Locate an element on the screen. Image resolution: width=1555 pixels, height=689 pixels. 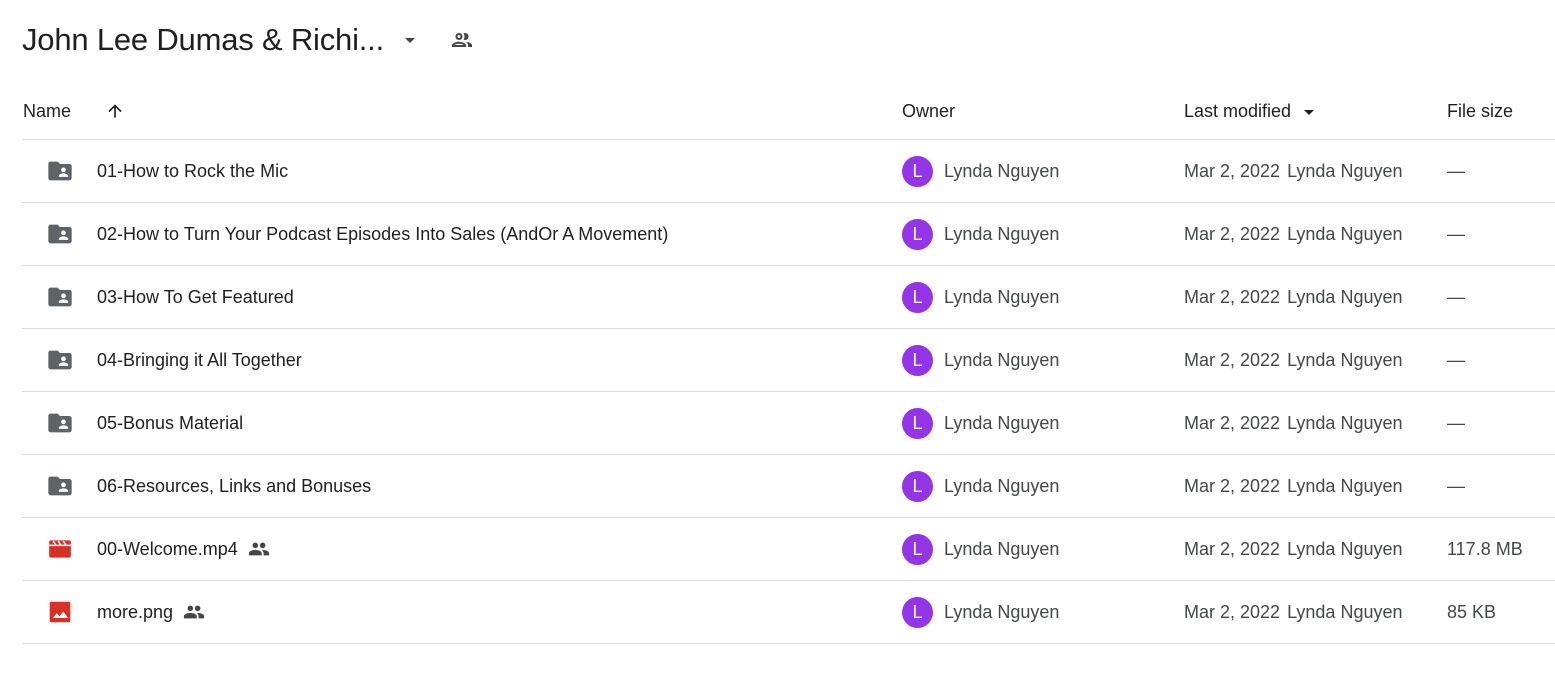
file-name-cell: more.png is located at coordinates (151, 612).